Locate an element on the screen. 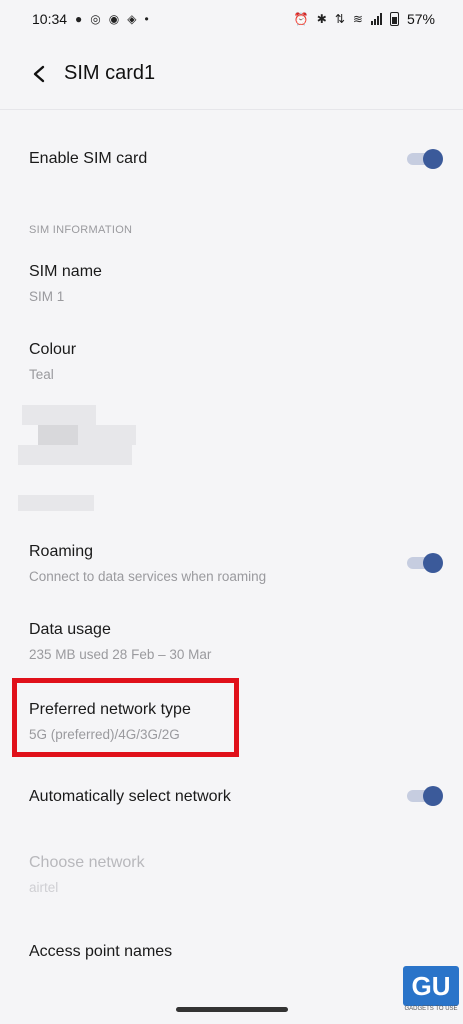 The image size is (463, 1024). sim-name-row: SIM name SIM 1 is located at coordinates (236, 283).